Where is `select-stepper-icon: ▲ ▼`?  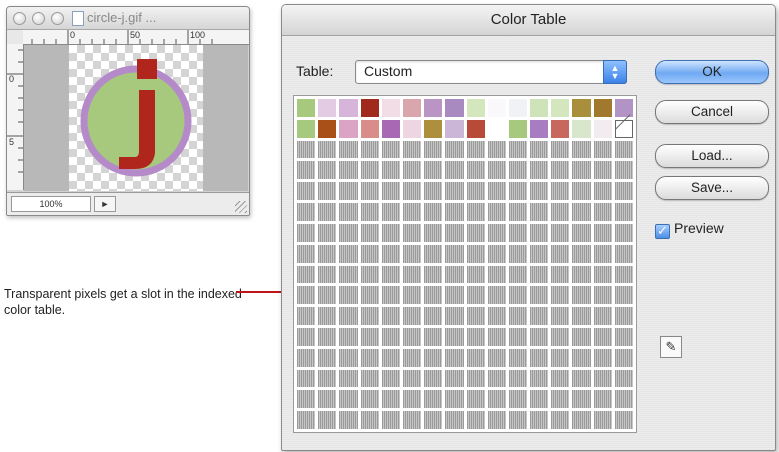 select-stepper-icon: ▲ ▼ is located at coordinates (615, 72).